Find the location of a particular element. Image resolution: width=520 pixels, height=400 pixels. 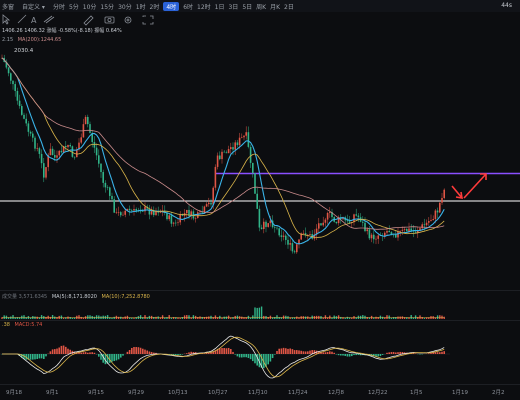

cursor-icon is located at coordinates (6, 19).